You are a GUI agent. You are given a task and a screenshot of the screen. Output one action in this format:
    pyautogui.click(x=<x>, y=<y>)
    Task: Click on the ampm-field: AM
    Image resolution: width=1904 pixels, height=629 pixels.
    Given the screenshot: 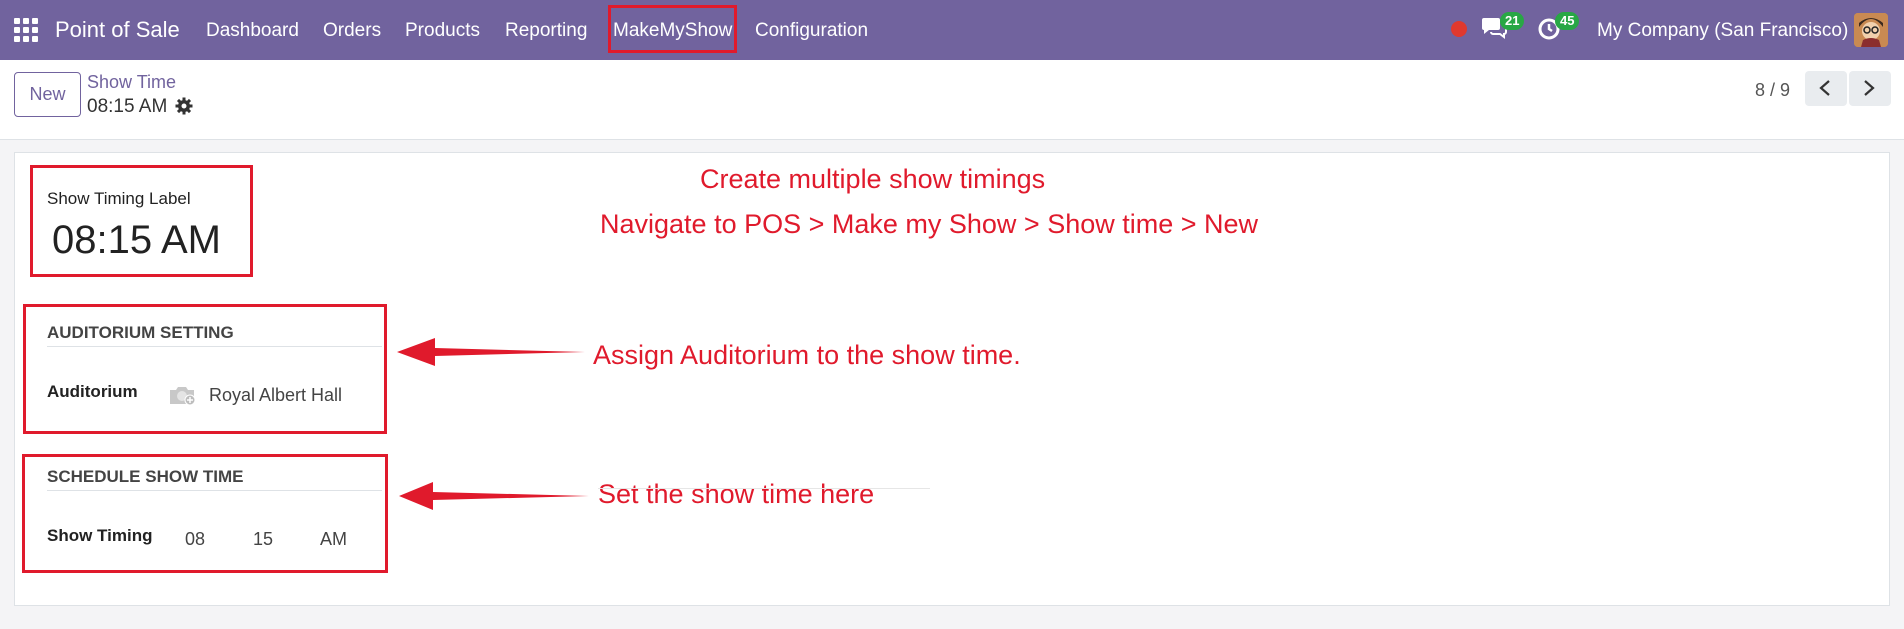 What is the action you would take?
    pyautogui.click(x=333, y=539)
    